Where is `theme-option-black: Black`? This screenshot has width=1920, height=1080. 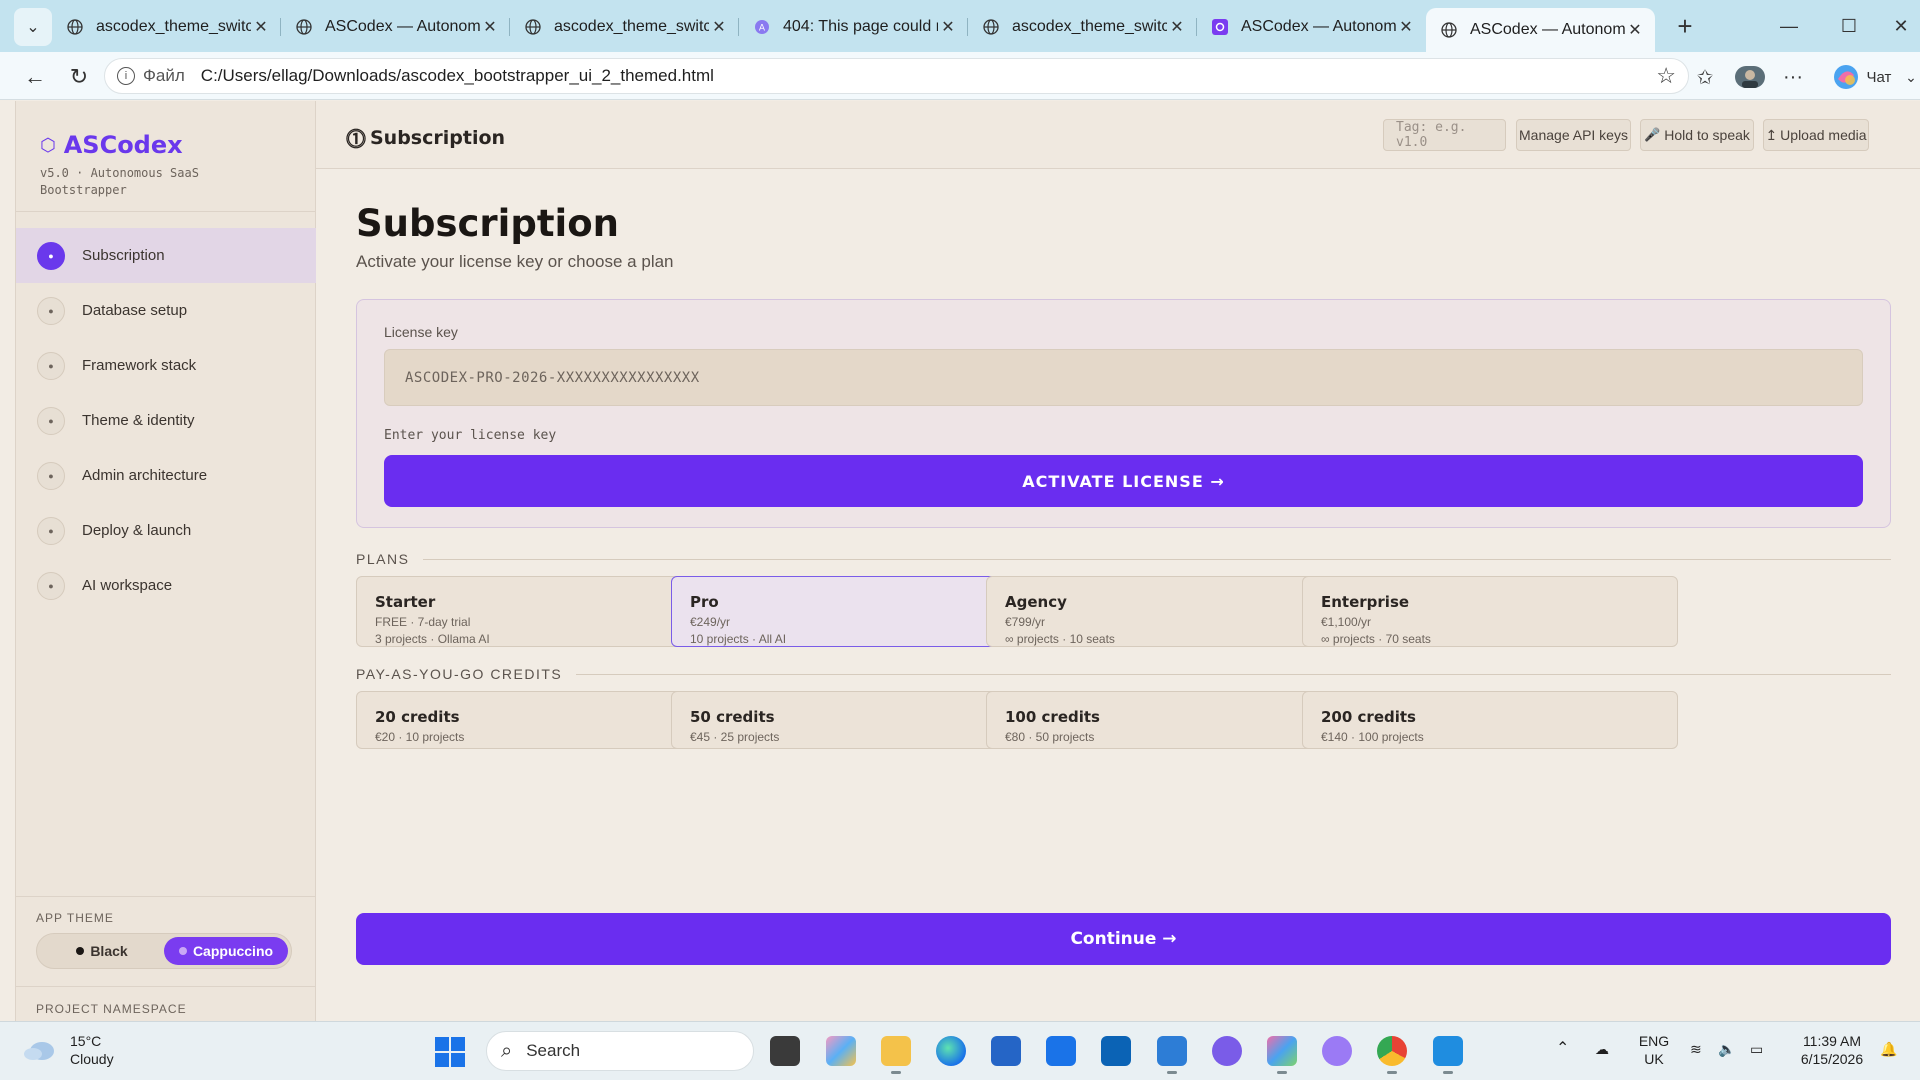 theme-option-black: Black is located at coordinates (102, 951).